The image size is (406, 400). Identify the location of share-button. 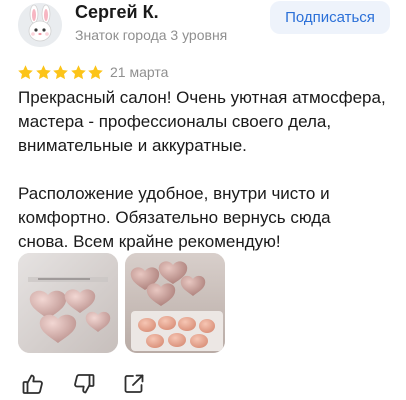
(134, 384).